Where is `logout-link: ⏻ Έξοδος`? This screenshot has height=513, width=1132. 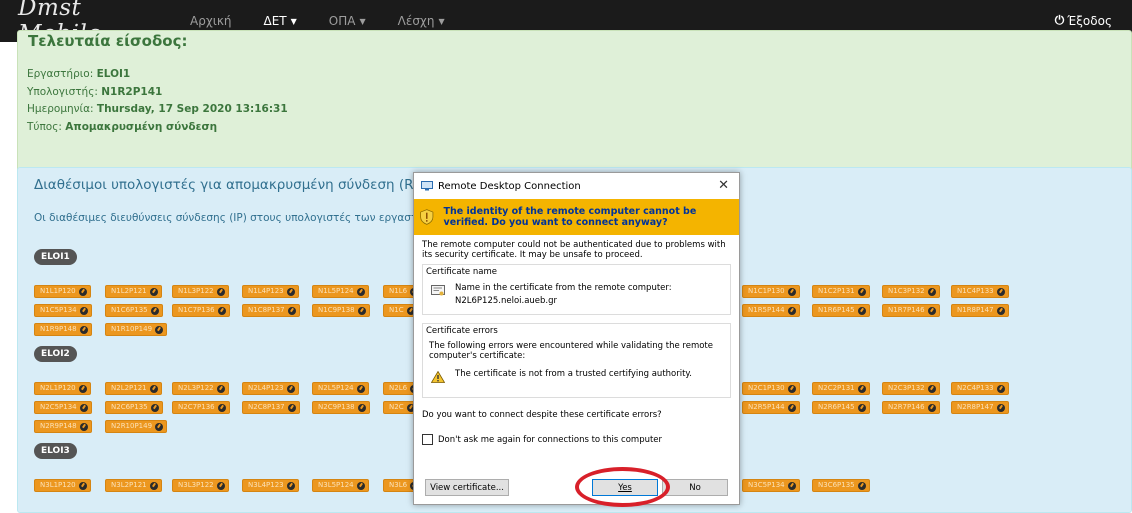
logout-link: ⏻ Έξοδος is located at coordinates (1083, 20).